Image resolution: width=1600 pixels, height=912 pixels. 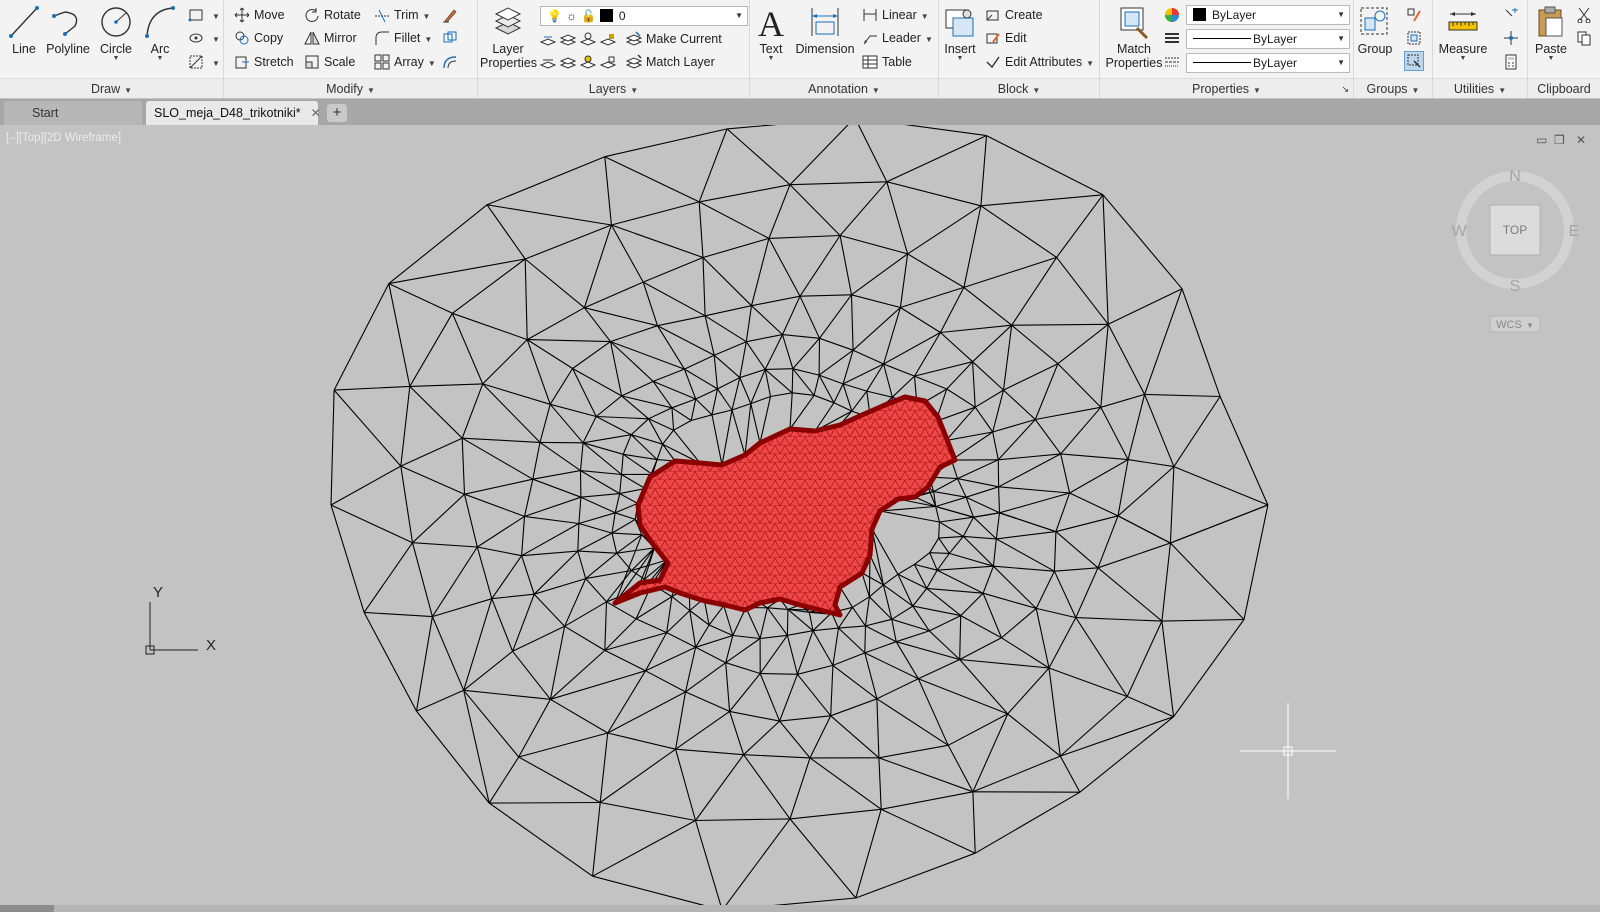 I want to click on rectangle-dropdown-icon: ▼, so click(x=216, y=16).